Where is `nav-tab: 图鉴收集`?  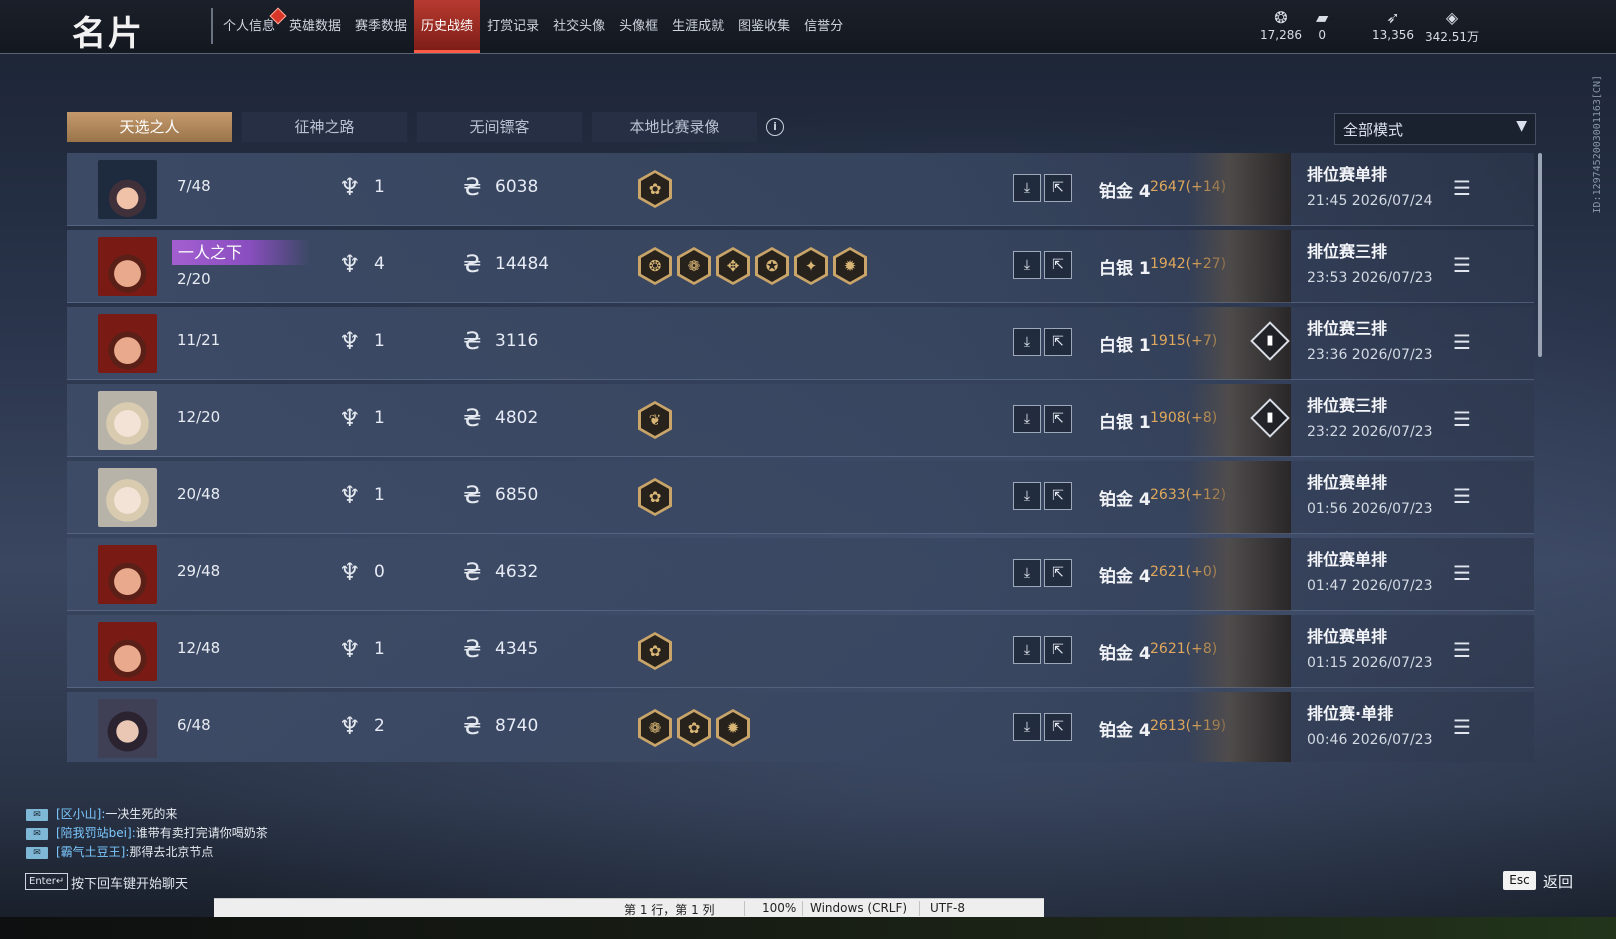
nav-tab: 图鉴收集 is located at coordinates (764, 26).